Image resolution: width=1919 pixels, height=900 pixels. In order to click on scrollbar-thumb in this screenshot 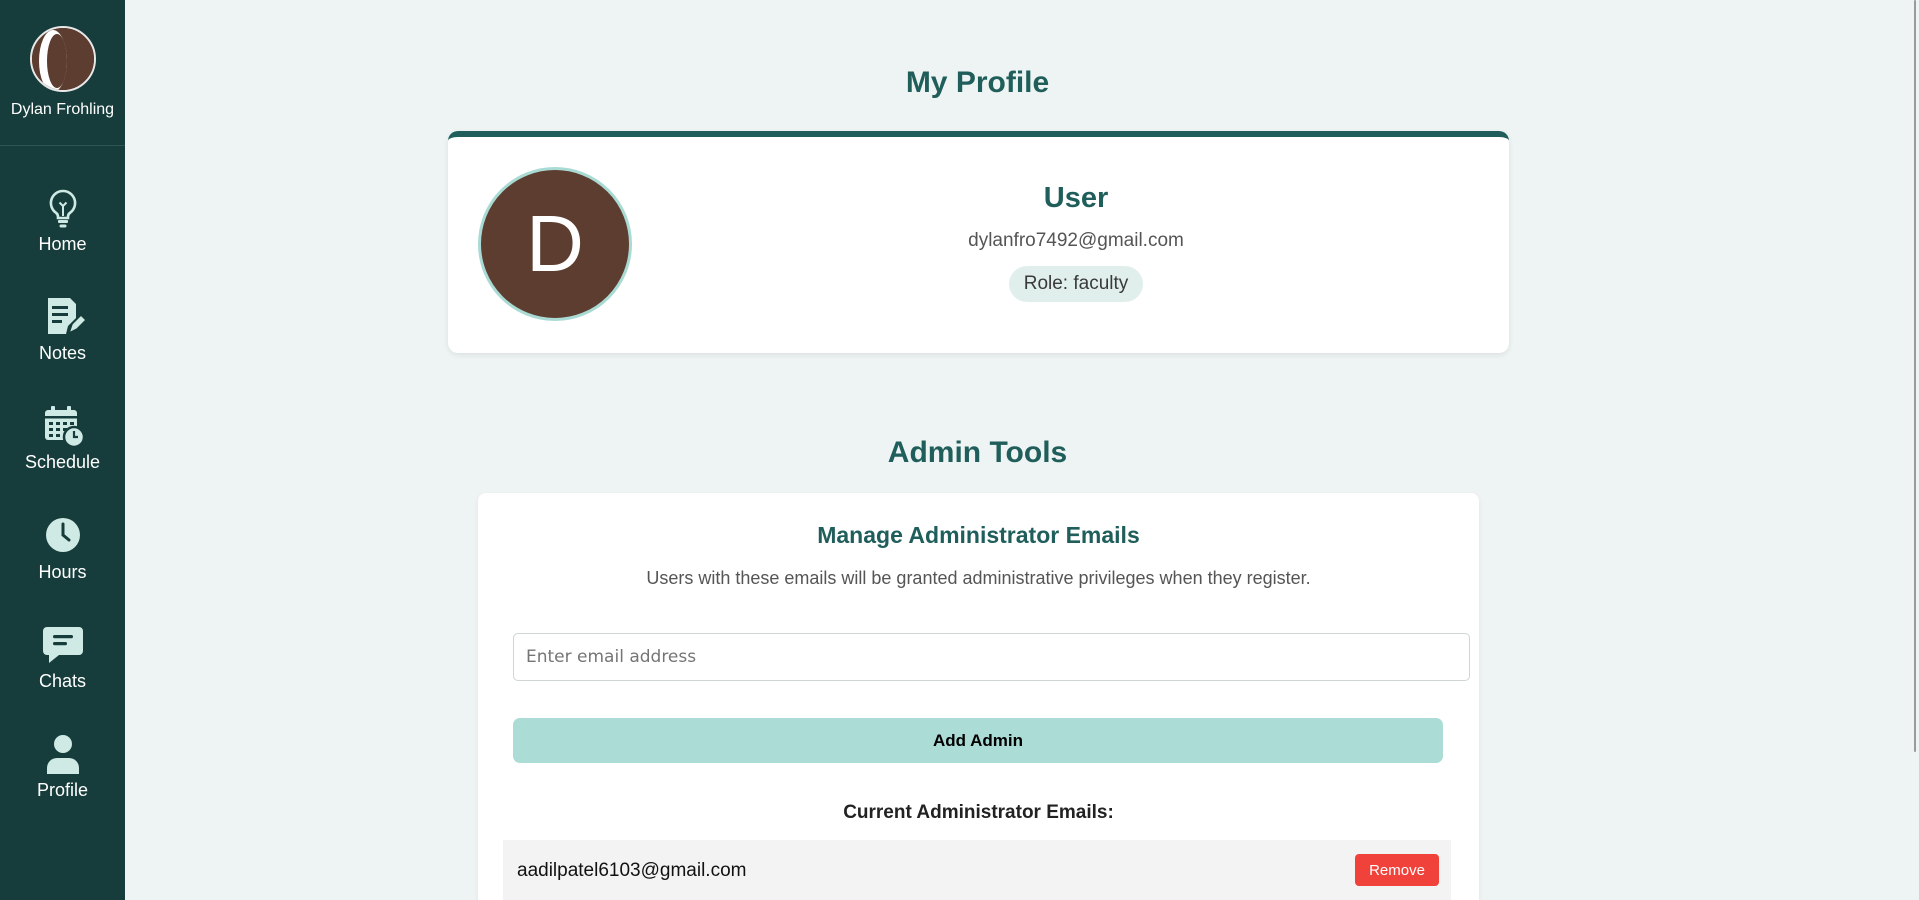, I will do `click(1915, 376)`.